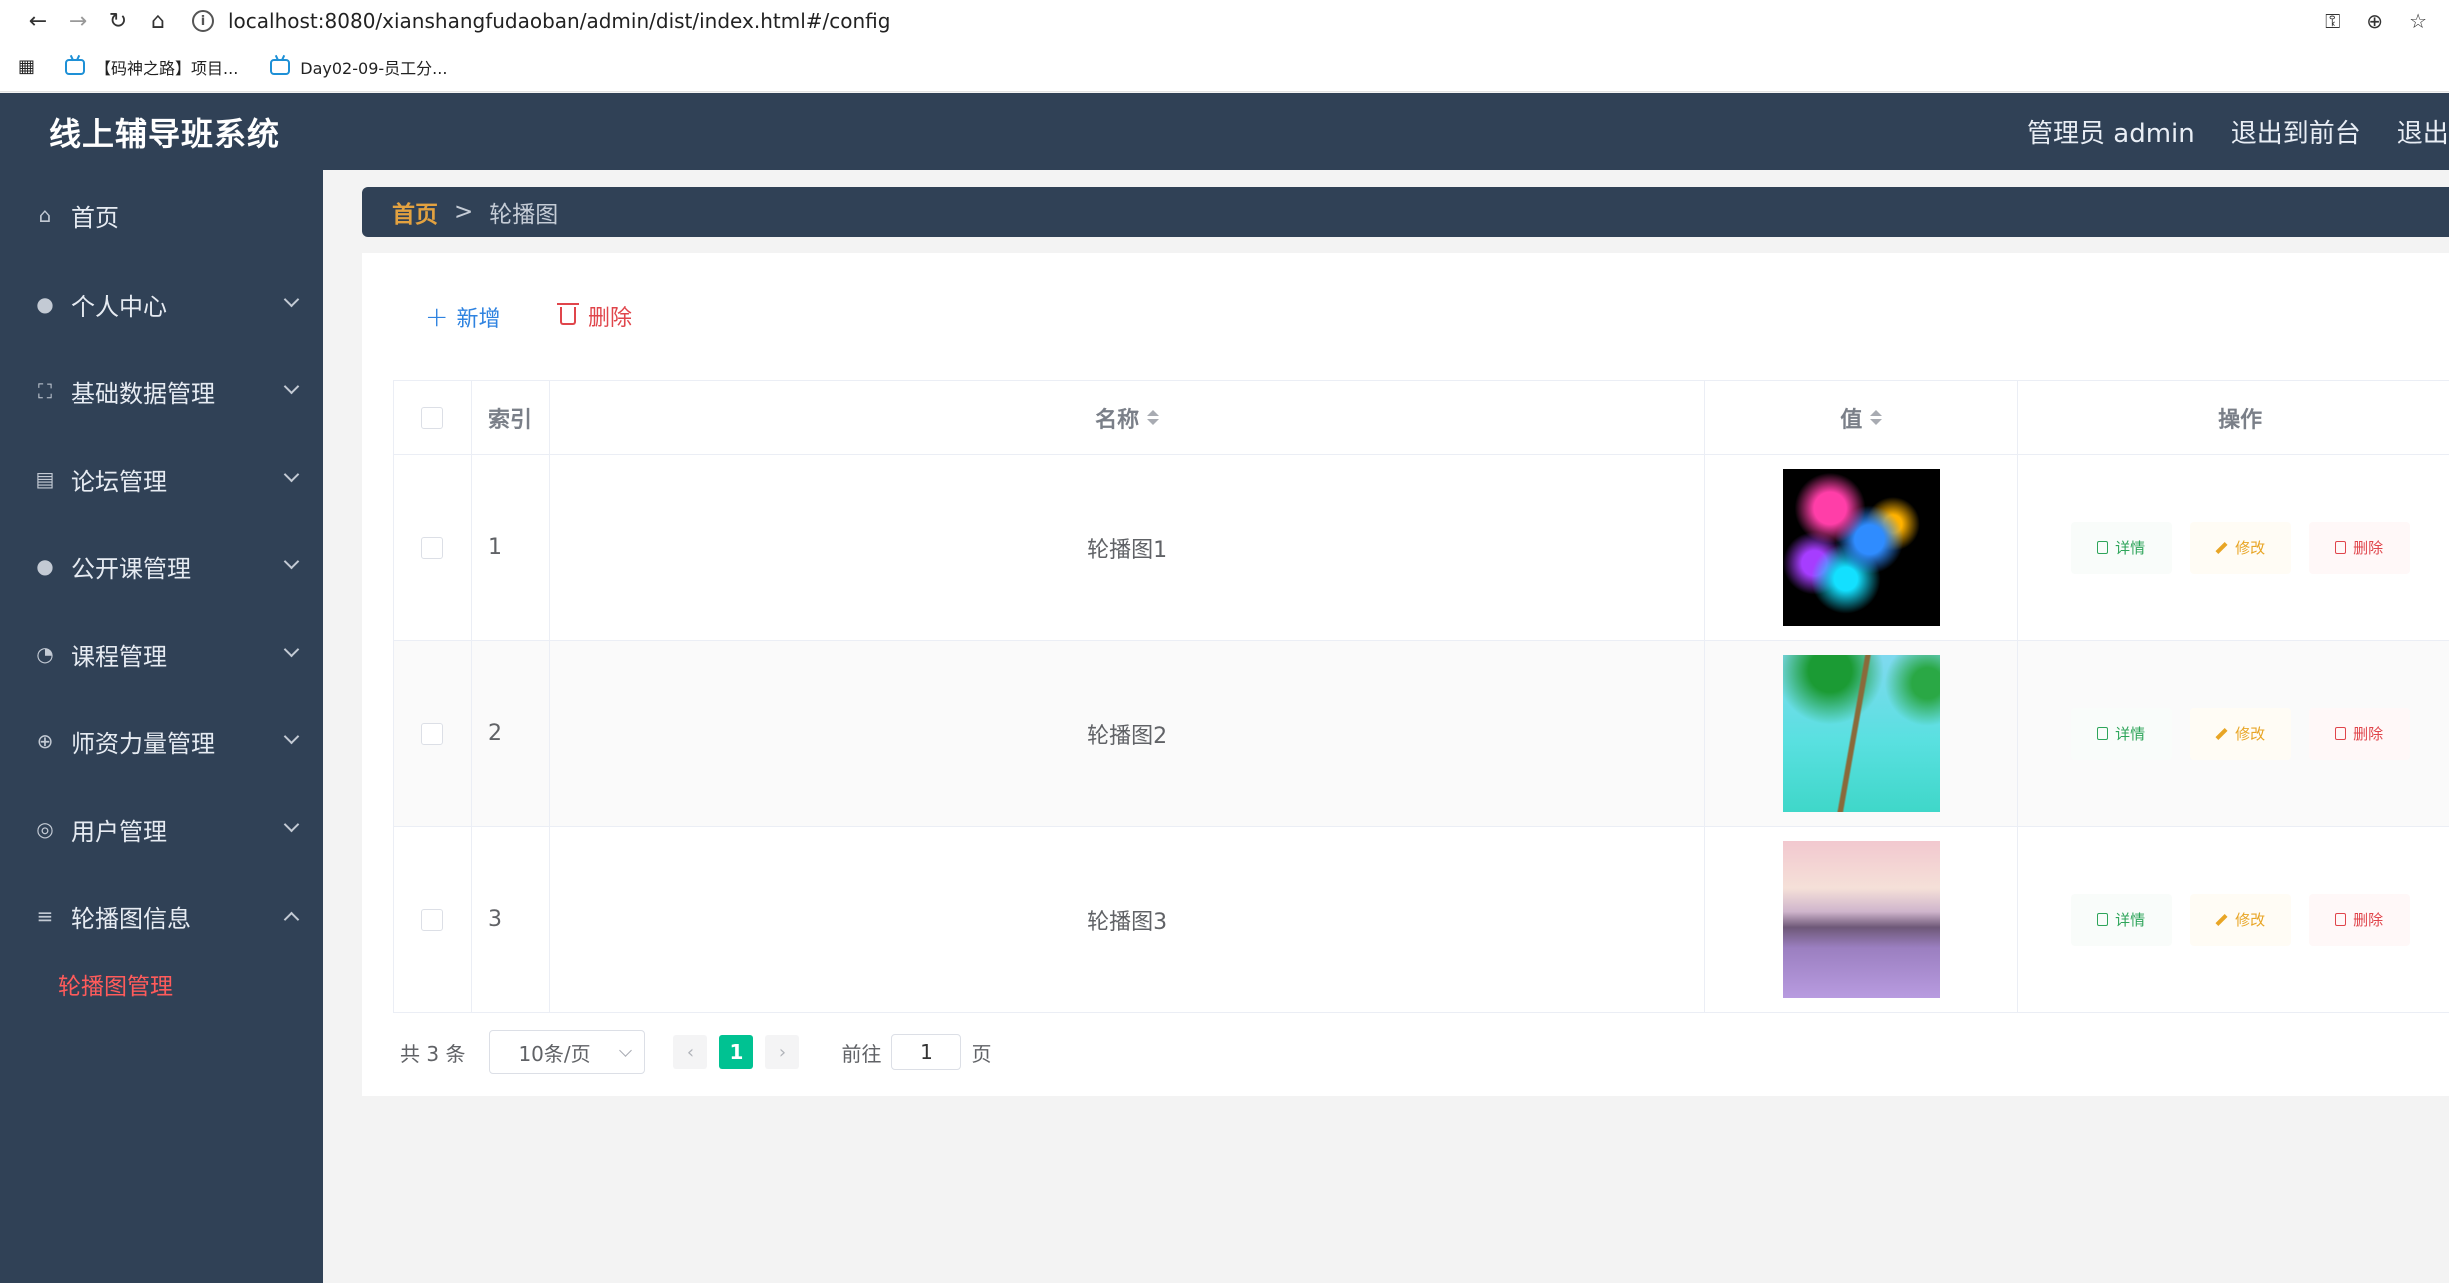 Image resolution: width=2449 pixels, height=1283 pixels. I want to click on sidebar-item-users: ◎ 用户管理, so click(161, 829).